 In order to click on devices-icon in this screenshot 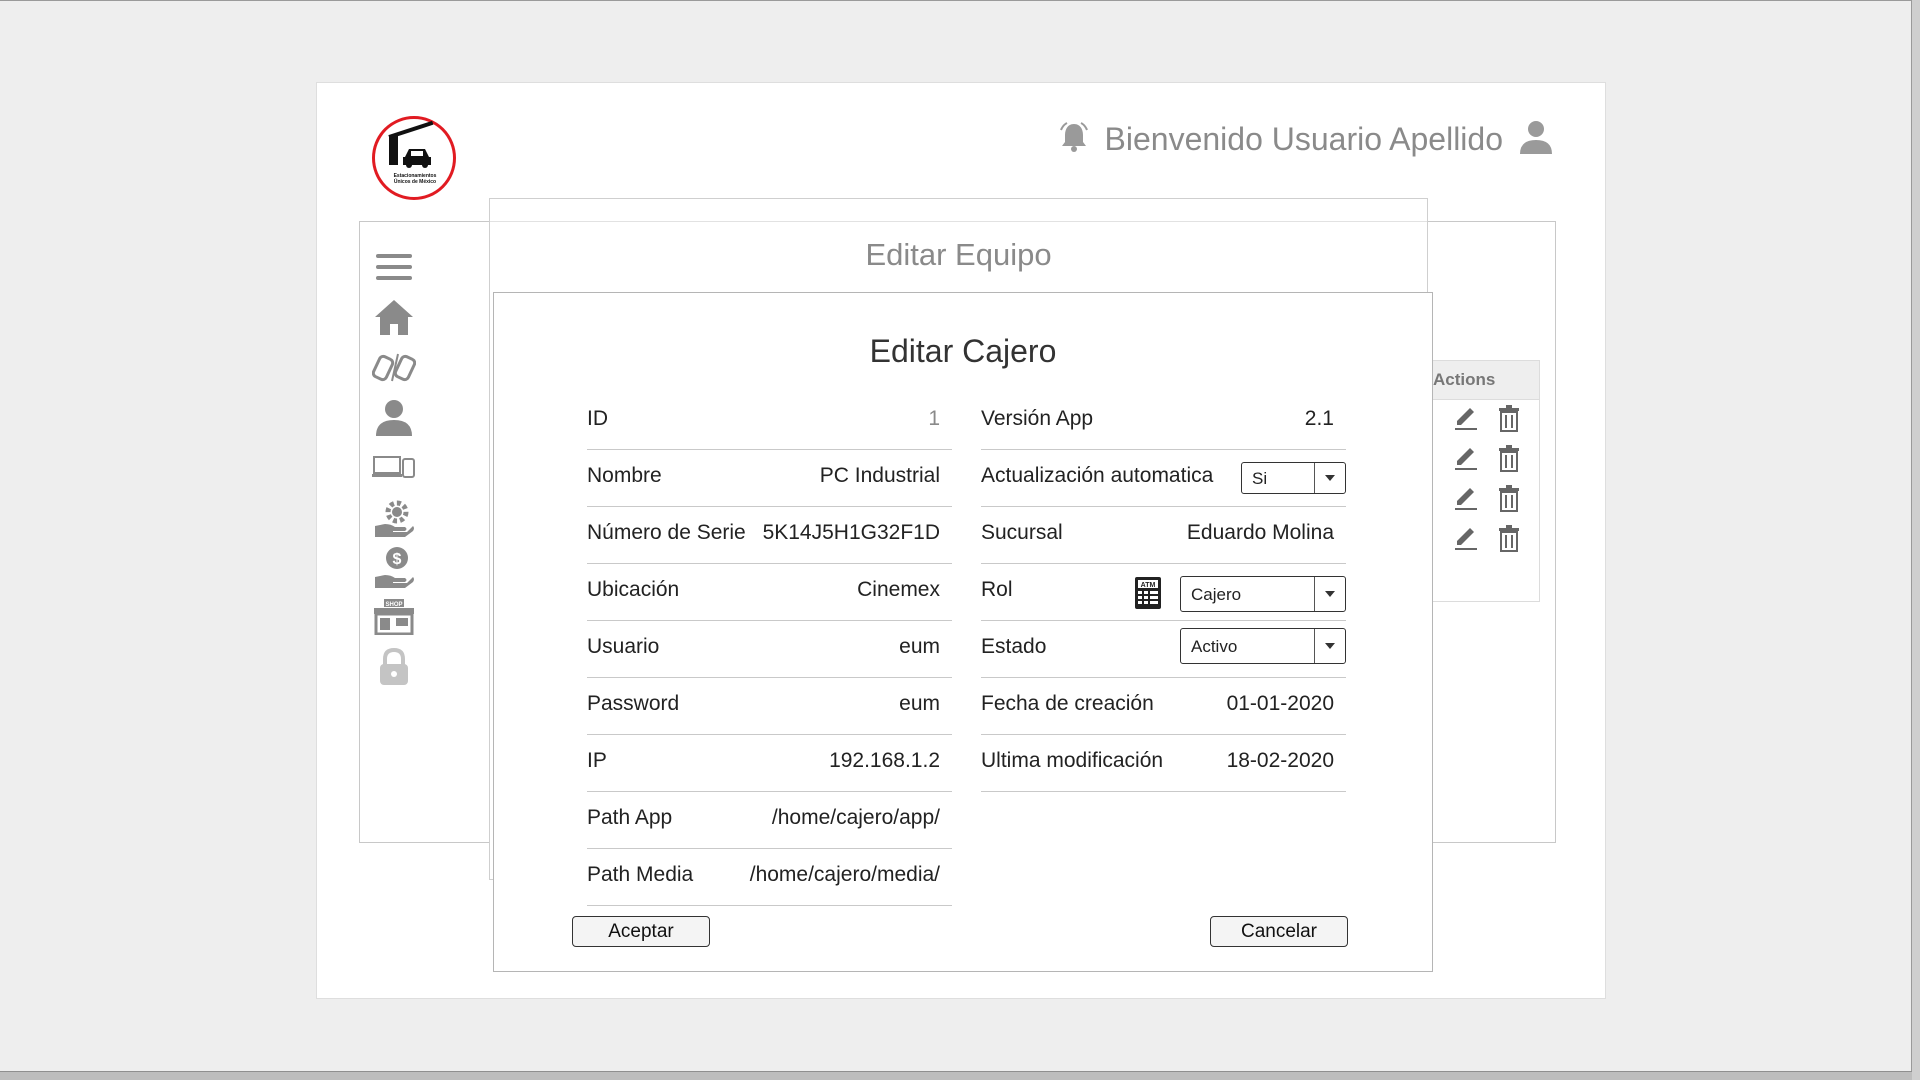, I will do `click(393, 467)`.